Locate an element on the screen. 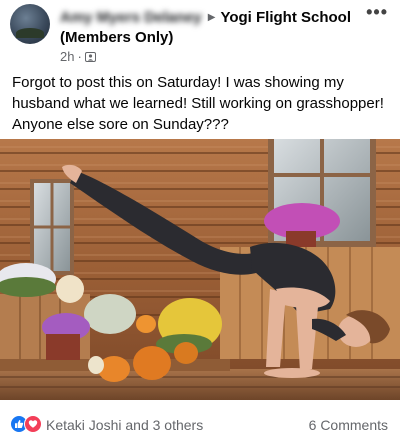  post-meta: 2h · is located at coordinates (78, 56).